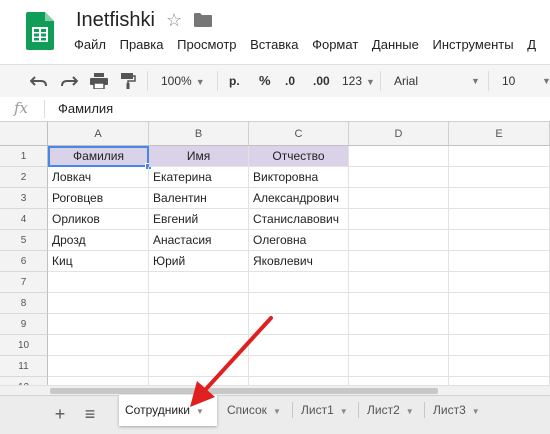 This screenshot has width=550, height=434. What do you see at coordinates (24, 198) in the screenshot?
I see `row-header-3: 3` at bounding box center [24, 198].